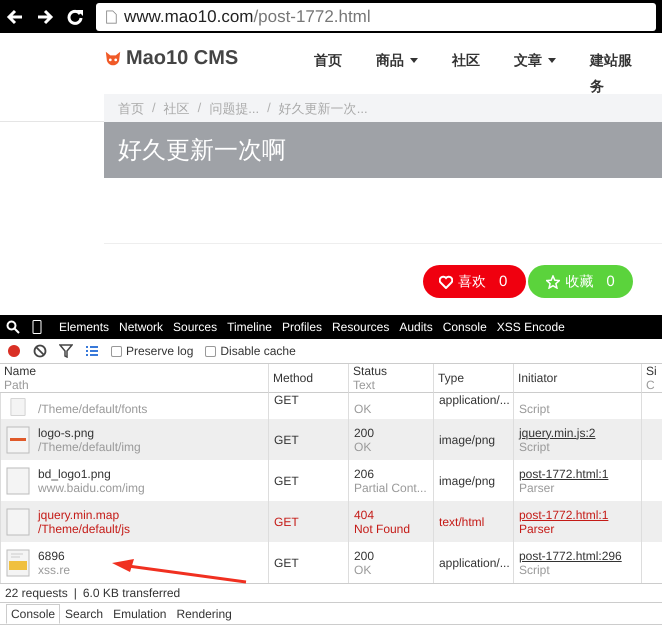 The width and height of the screenshot is (662, 632). I want to click on phone-icon, so click(37, 327).